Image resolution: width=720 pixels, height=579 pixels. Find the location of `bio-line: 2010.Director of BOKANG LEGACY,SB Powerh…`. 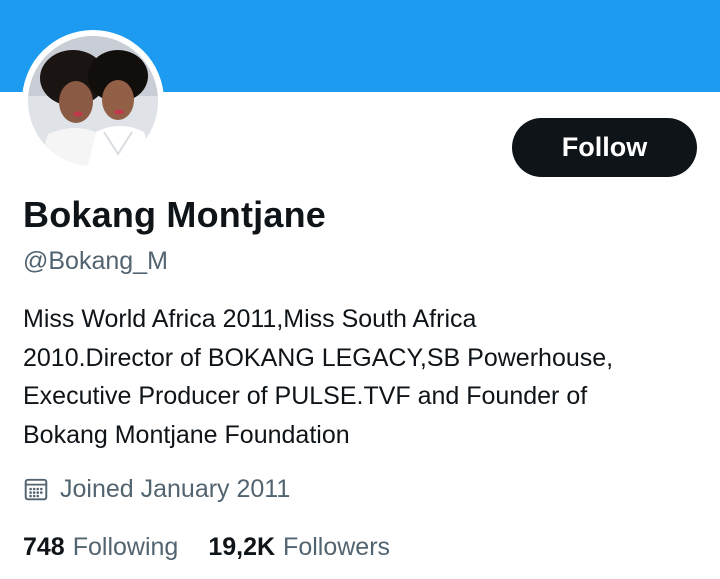

bio-line: 2010.Director of BOKANG LEGACY,SB Powerh… is located at coordinates (318, 357).